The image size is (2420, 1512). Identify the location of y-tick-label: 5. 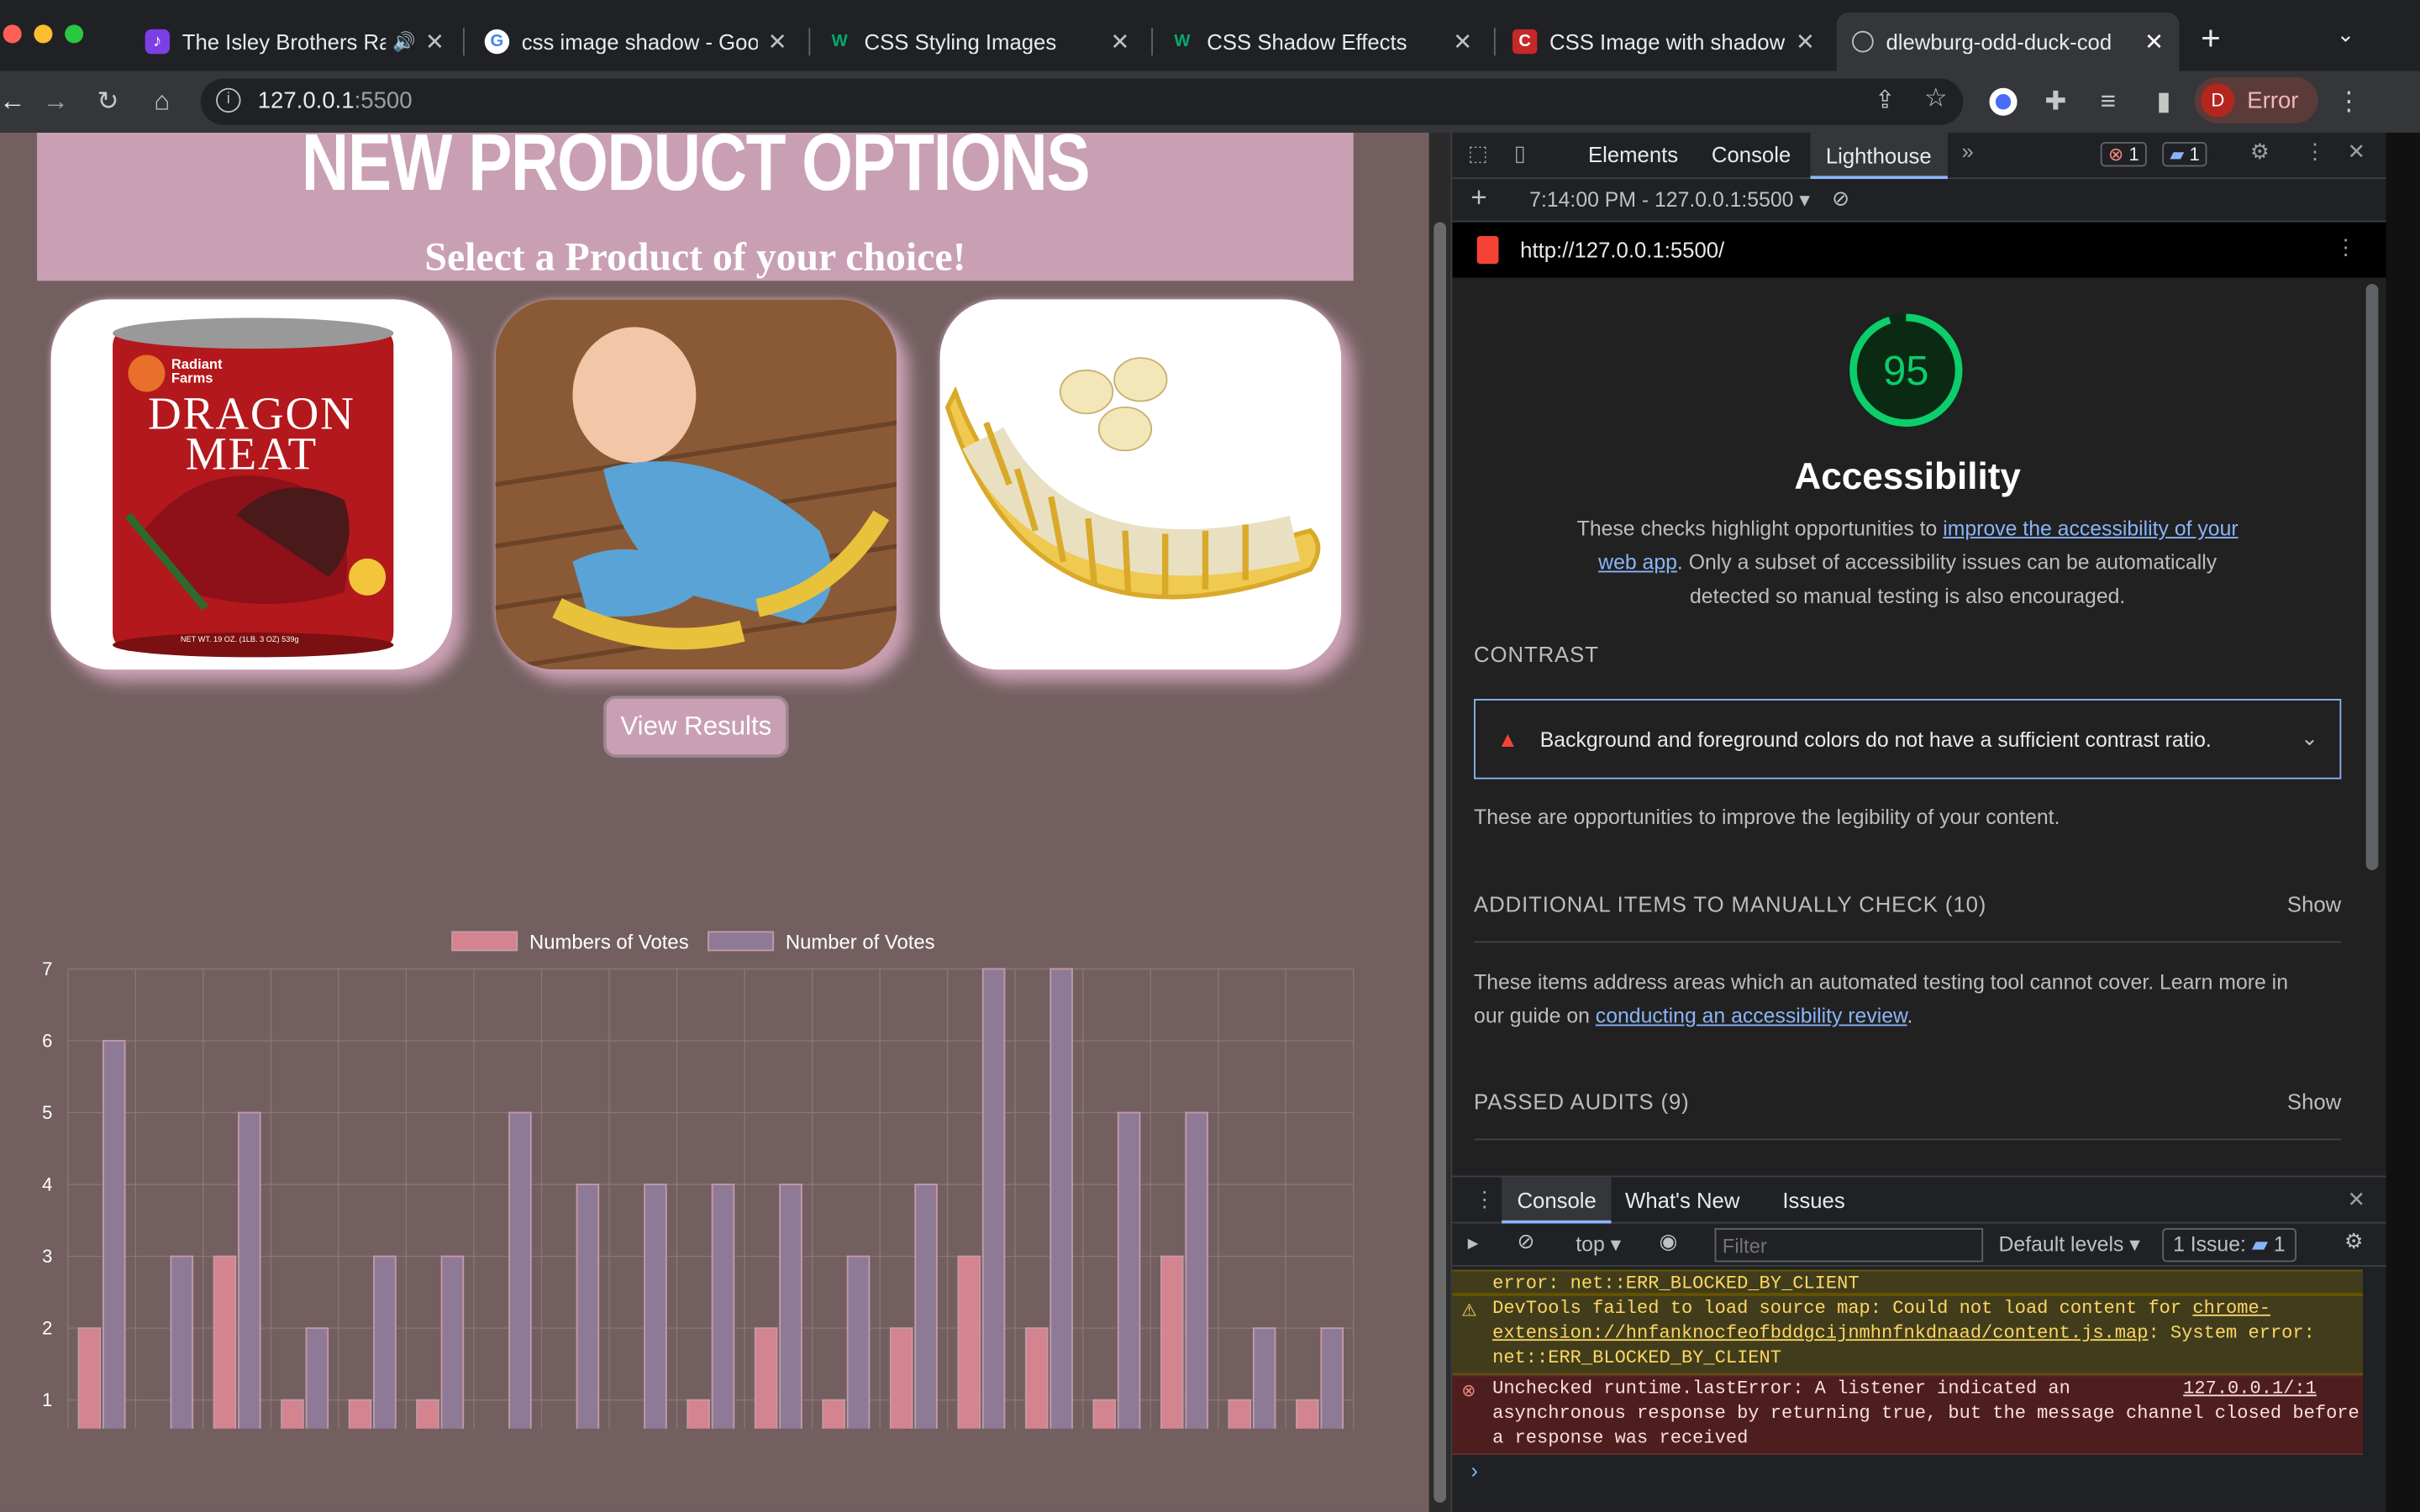
(47, 1112).